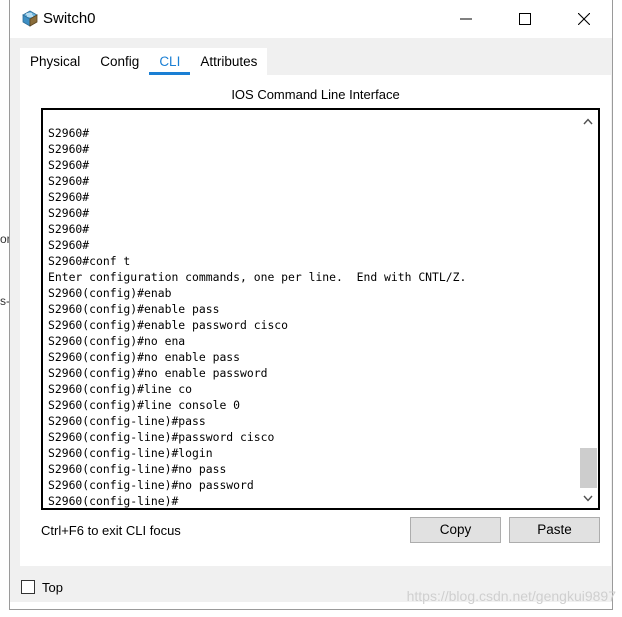 The width and height of the screenshot is (622, 617). Describe the element at coordinates (117, 341) in the screenshot. I see `terminal-line: S2960(config)#no ena` at that location.